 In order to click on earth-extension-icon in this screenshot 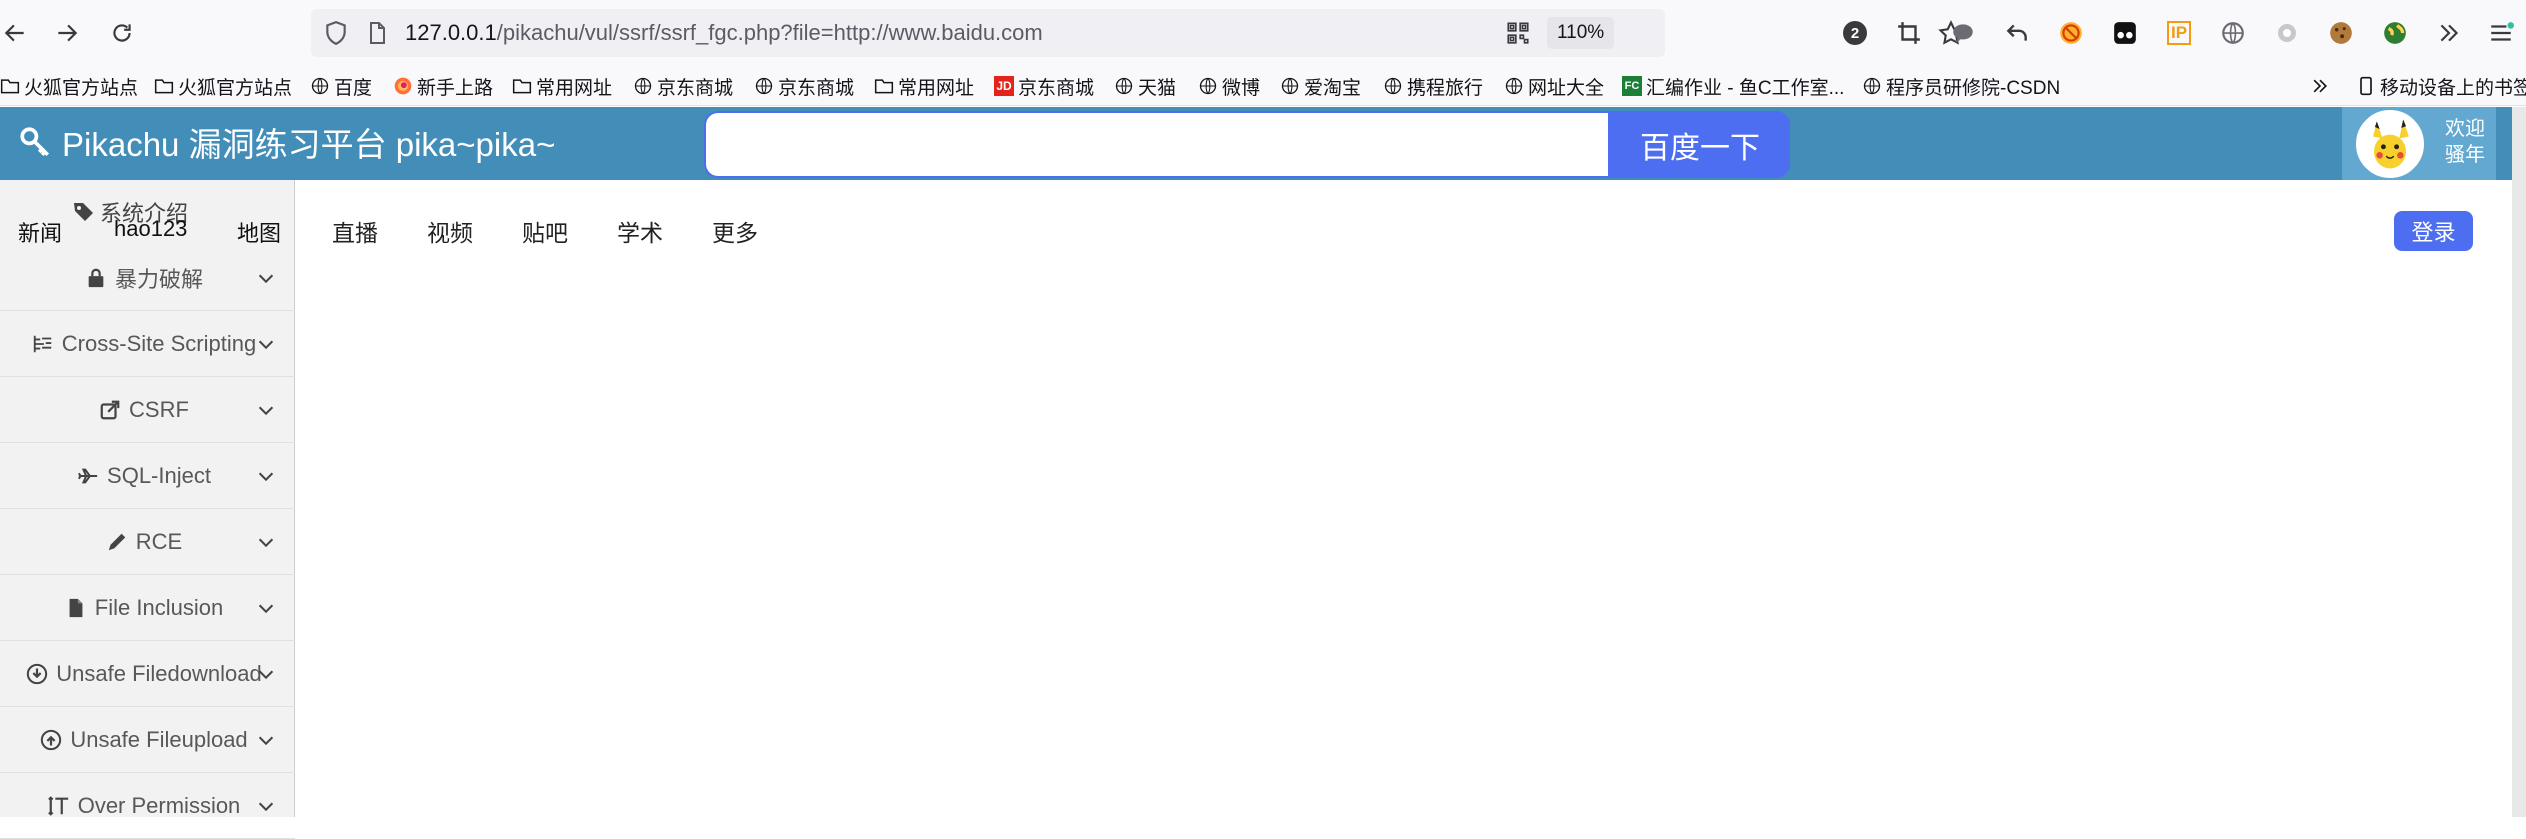, I will do `click(2395, 33)`.